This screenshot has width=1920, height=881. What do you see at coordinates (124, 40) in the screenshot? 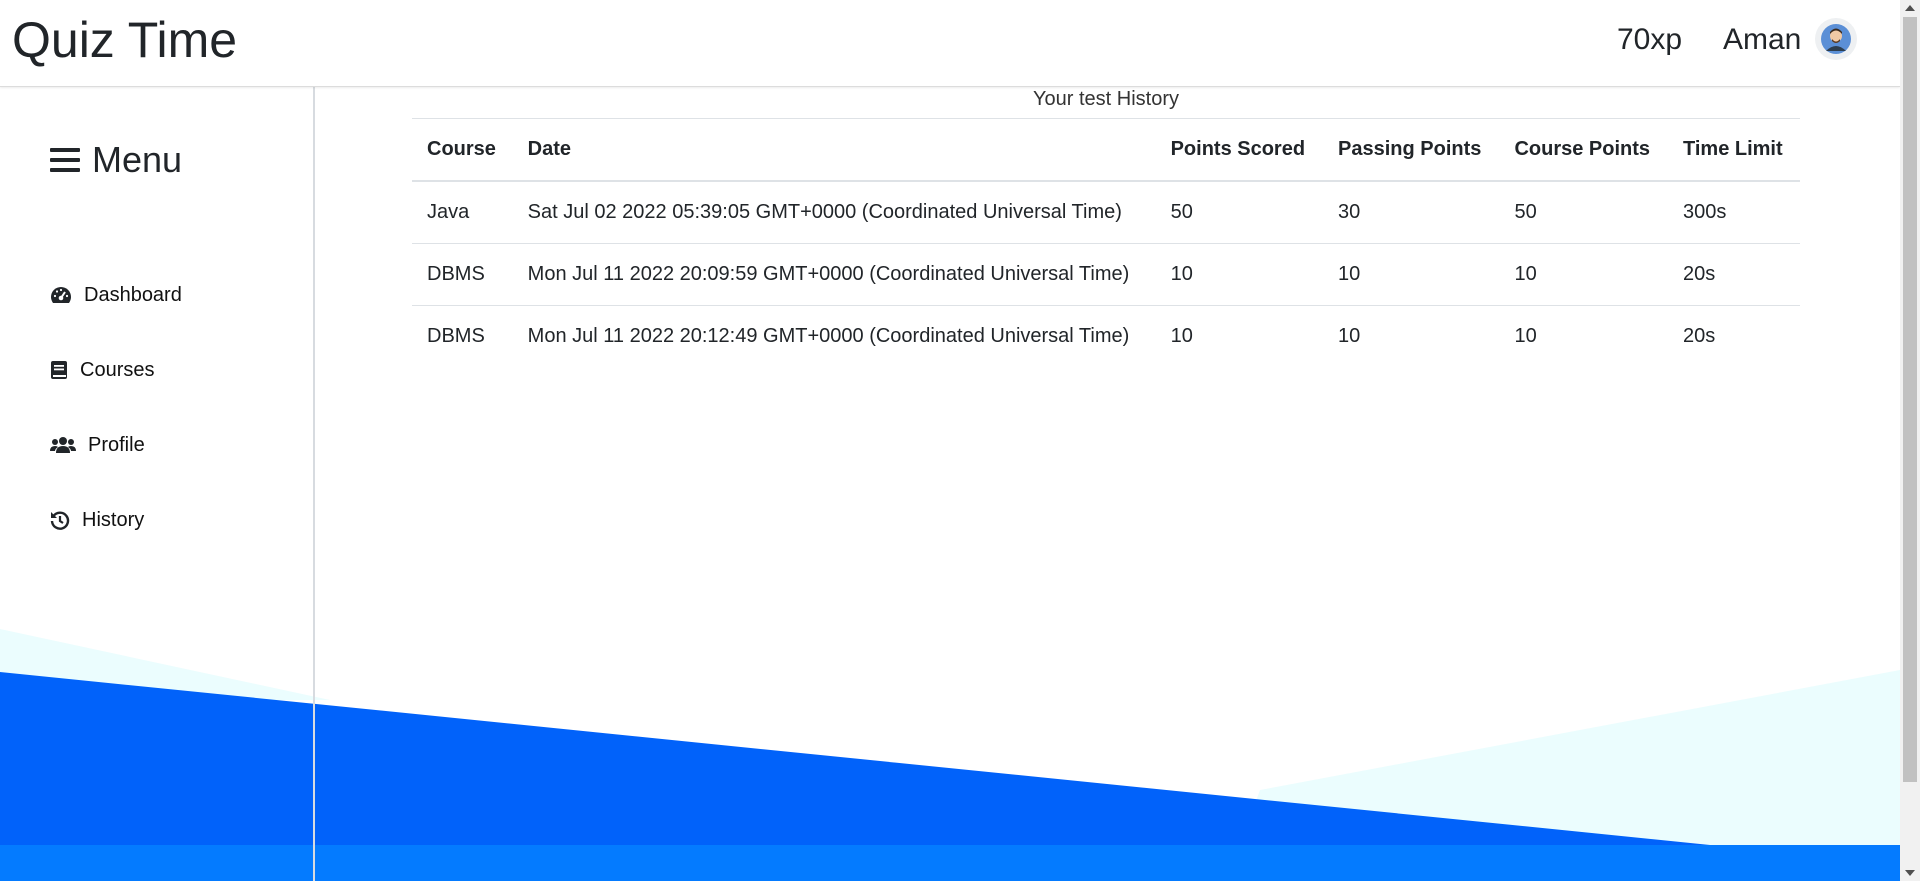
I see `brand-title: Quiz Time` at bounding box center [124, 40].